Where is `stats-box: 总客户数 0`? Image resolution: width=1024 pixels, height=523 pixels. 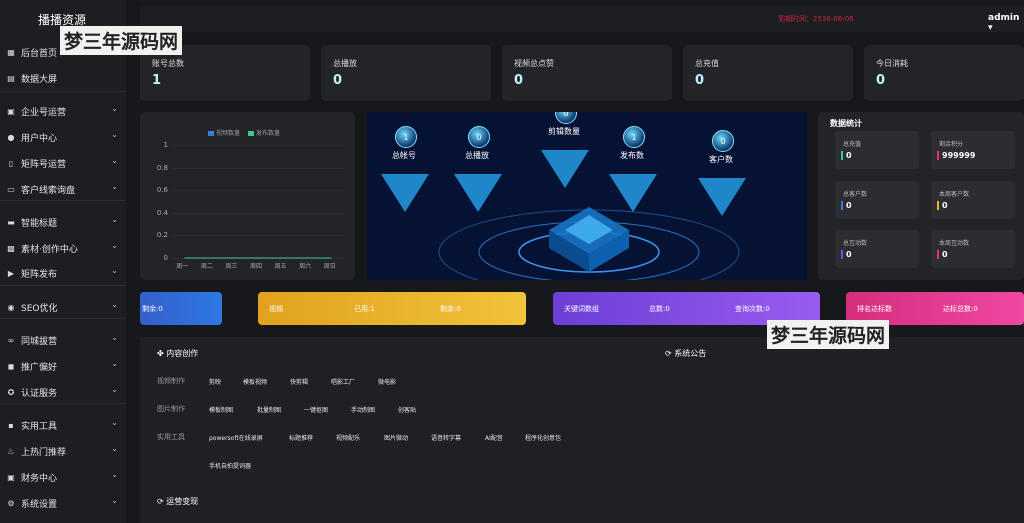
stats-box: 总客户数 0 is located at coordinates (877, 200).